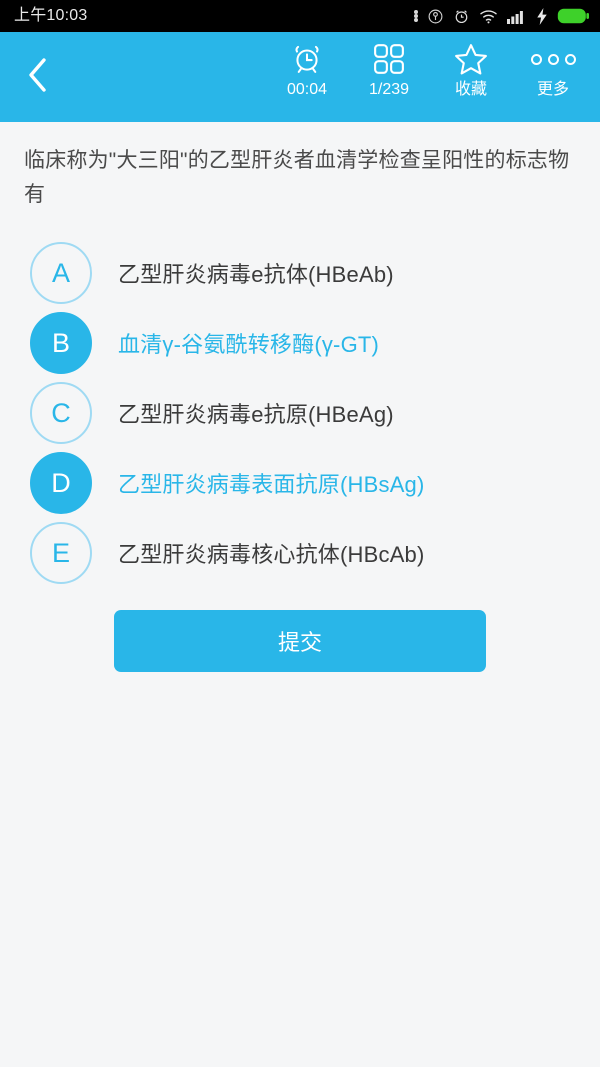  I want to click on alarm-clock-icon, so click(307, 59).